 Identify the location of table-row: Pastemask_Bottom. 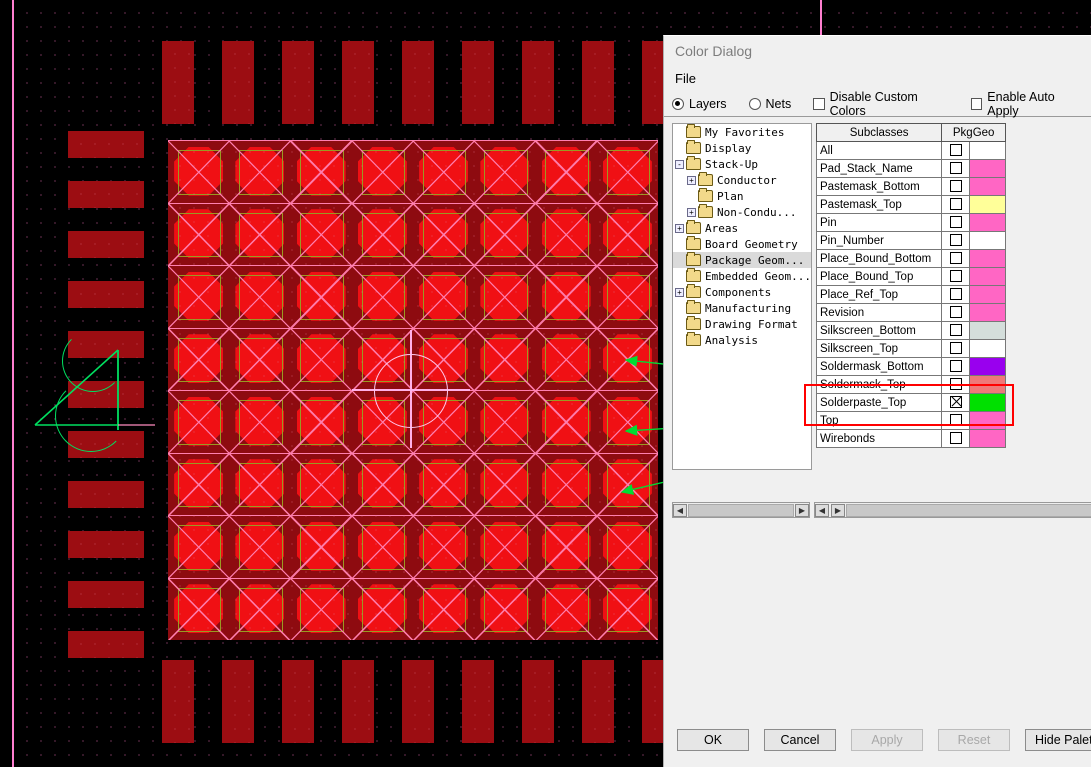
(910, 186).